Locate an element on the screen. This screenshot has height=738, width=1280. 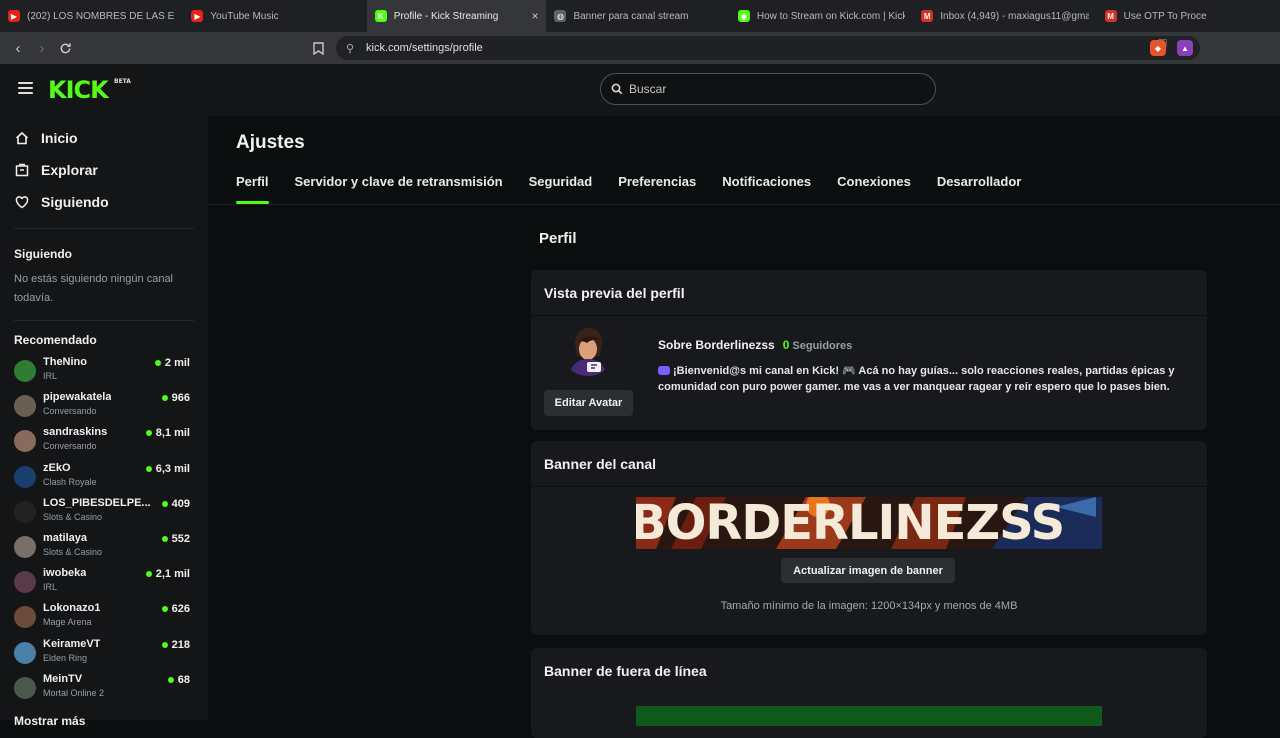
channel-category: Slots & Casino is located at coordinates (73, 516).